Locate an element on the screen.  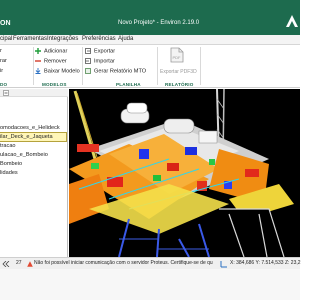
add-model-label: Adicionar is located at coordinates (56, 51).